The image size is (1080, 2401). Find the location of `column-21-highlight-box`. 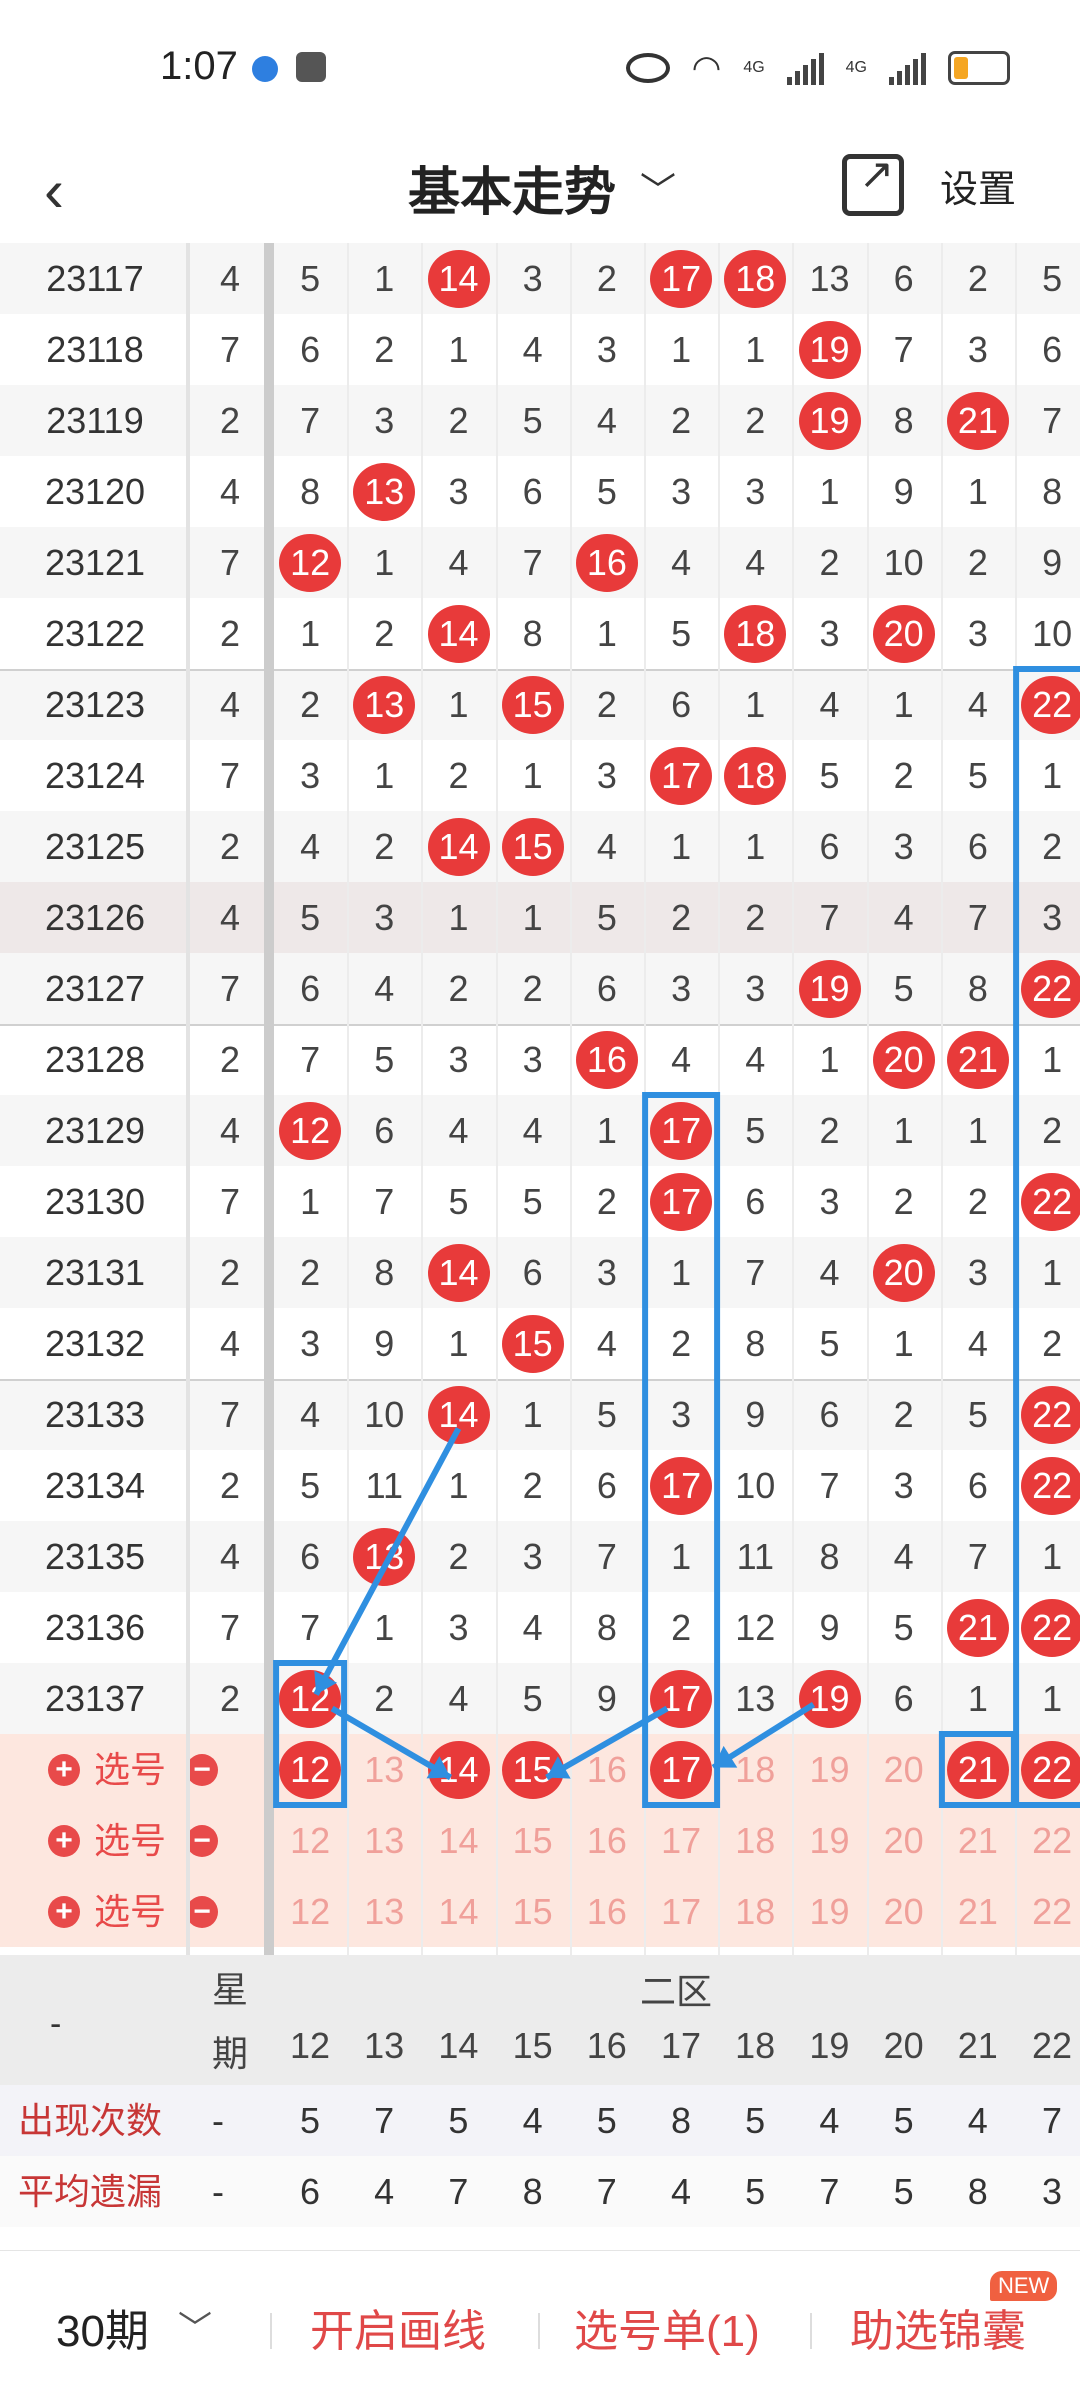

column-21-highlight-box is located at coordinates (977, 1769).